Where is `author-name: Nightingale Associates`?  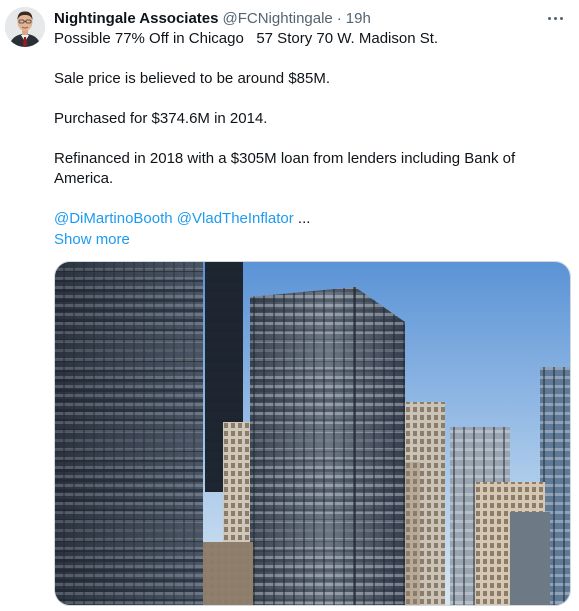
author-name: Nightingale Associates is located at coordinates (136, 18).